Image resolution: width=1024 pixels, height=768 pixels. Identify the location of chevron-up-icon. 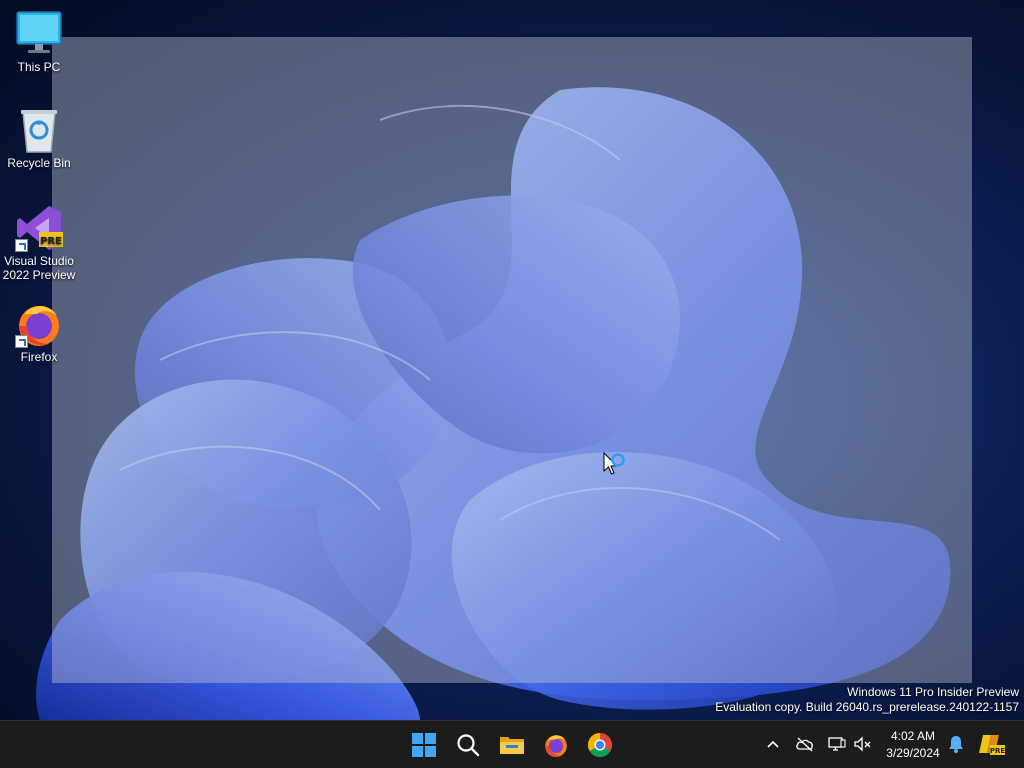
(773, 744).